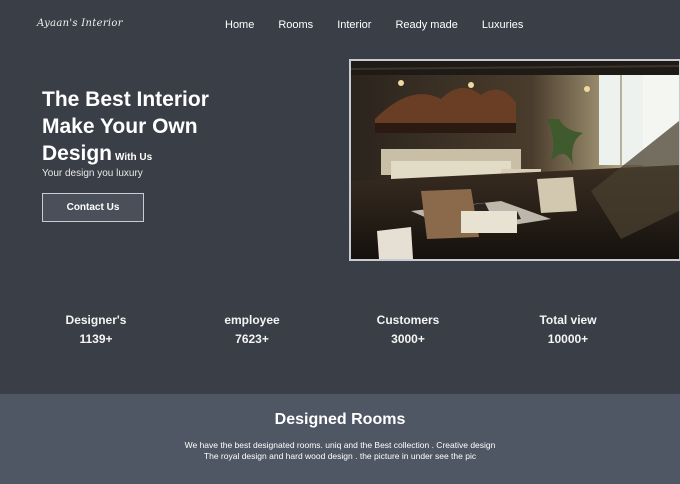 The width and height of the screenshot is (680, 484). What do you see at coordinates (426, 25) in the screenshot?
I see `nav-ready-made-link: Ready made` at bounding box center [426, 25].